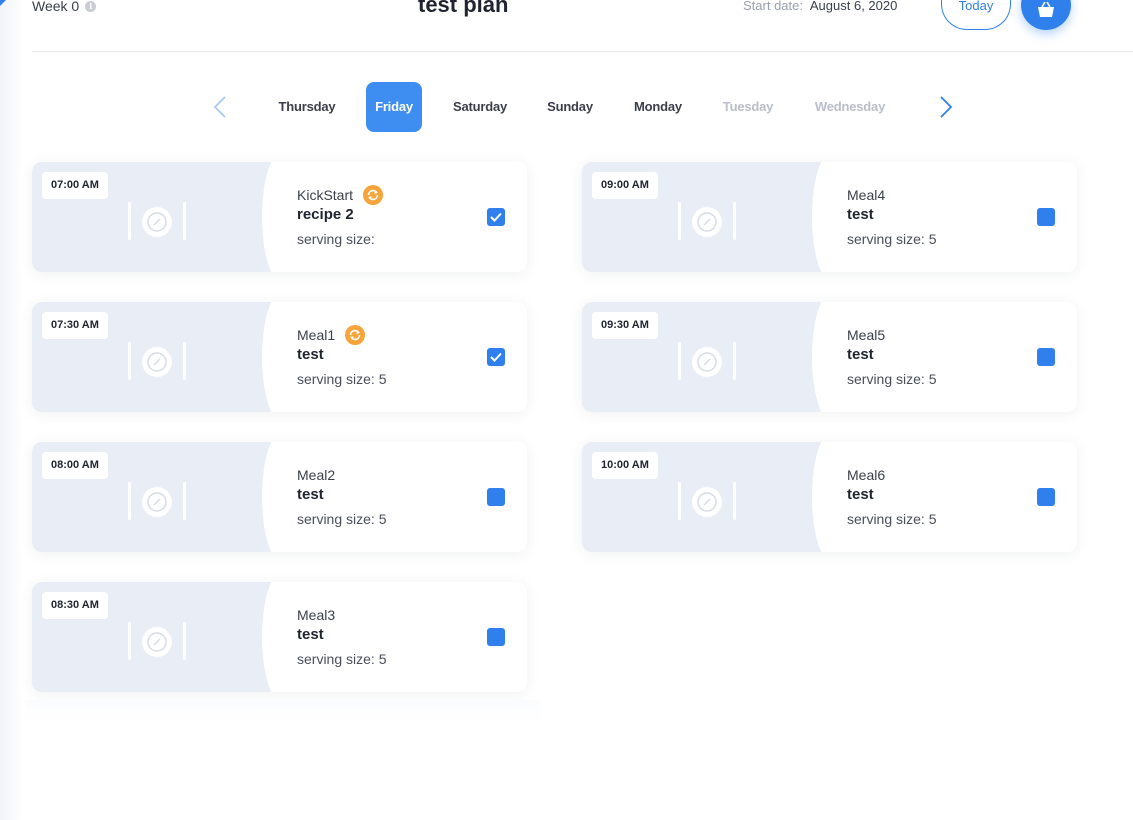 The image size is (1133, 820). I want to click on meal-info: Meal4 test serving size: 5, so click(891, 216).